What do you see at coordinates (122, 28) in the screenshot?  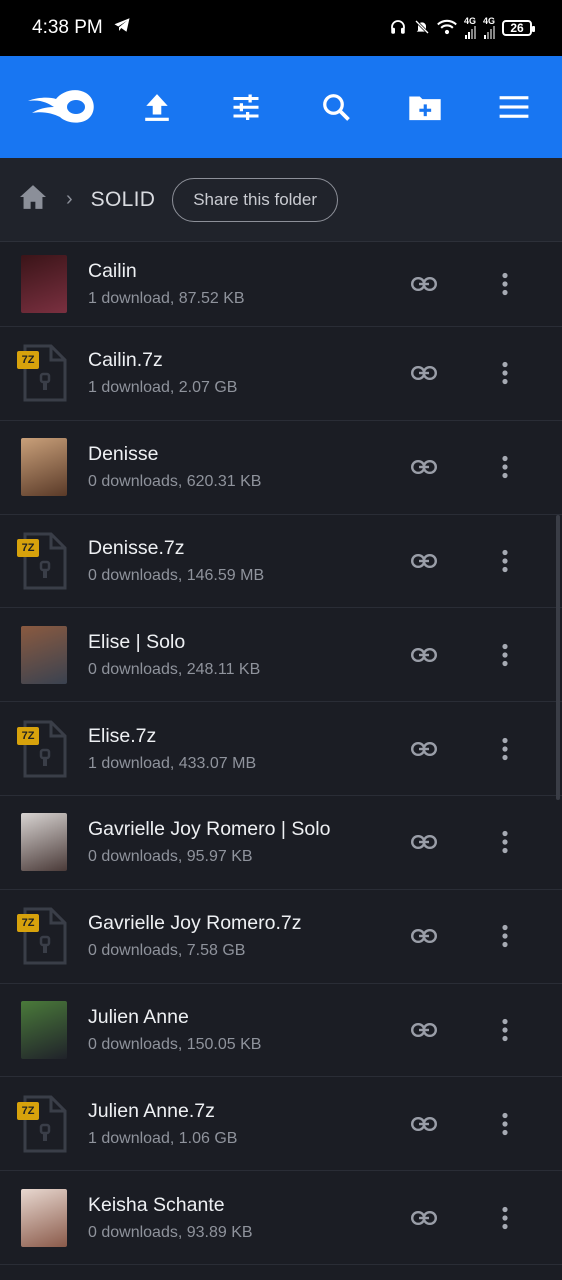 I see `telegram-icon` at bounding box center [122, 28].